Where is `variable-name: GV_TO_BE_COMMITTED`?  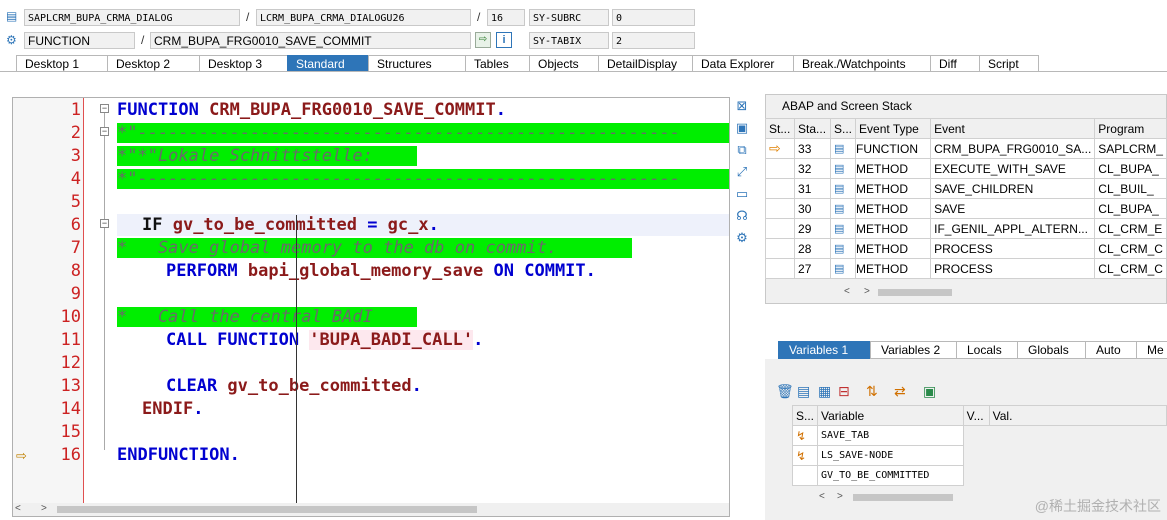
variable-name: GV_TO_BE_COMMITTED is located at coordinates (890, 475).